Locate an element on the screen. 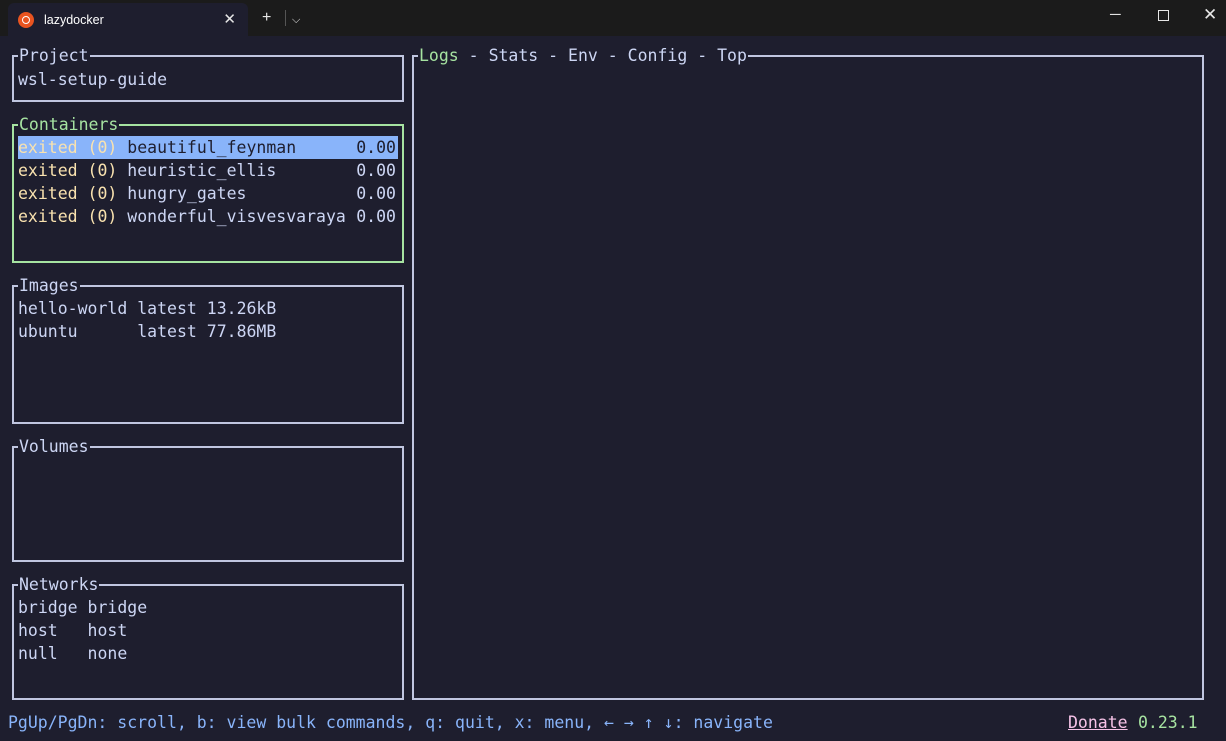 This screenshot has height=741, width=1226. tab-separator is located at coordinates (285, 18).